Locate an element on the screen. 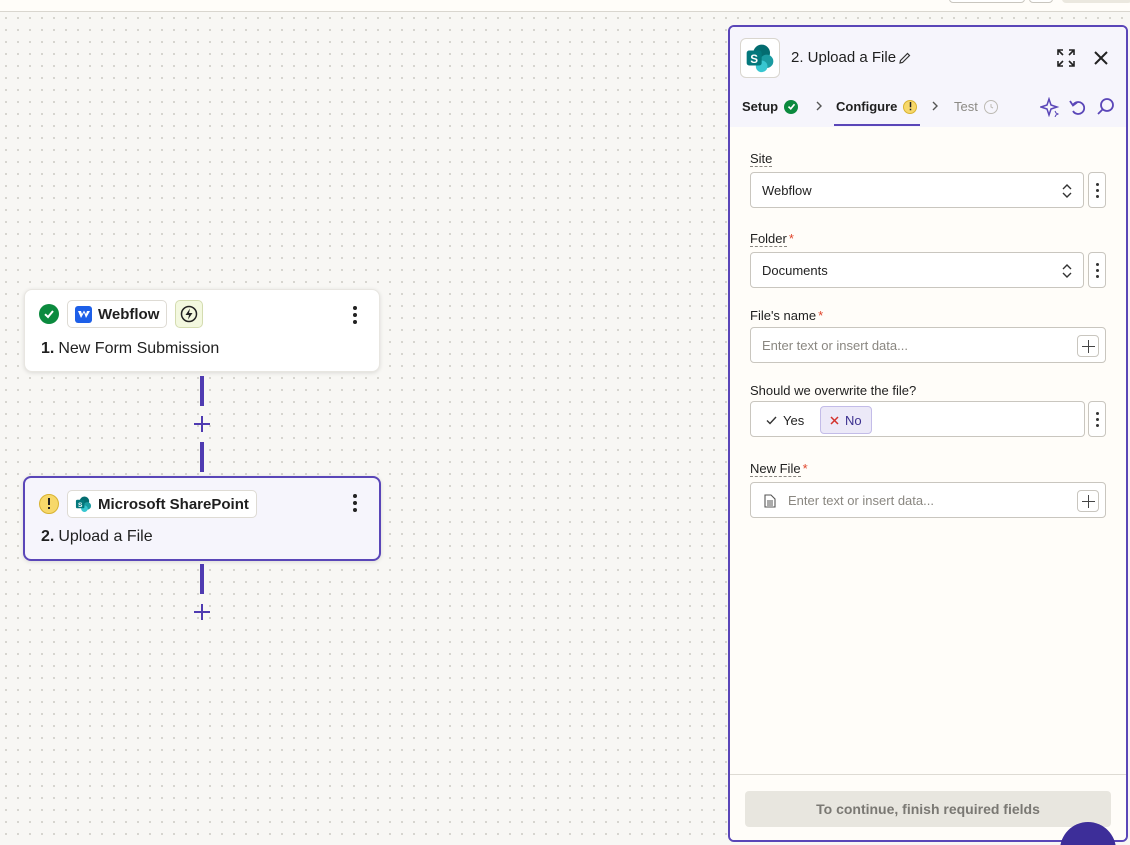 This screenshot has width=1130, height=845. overwrite-label: Should we overwrite the file? is located at coordinates (833, 390).